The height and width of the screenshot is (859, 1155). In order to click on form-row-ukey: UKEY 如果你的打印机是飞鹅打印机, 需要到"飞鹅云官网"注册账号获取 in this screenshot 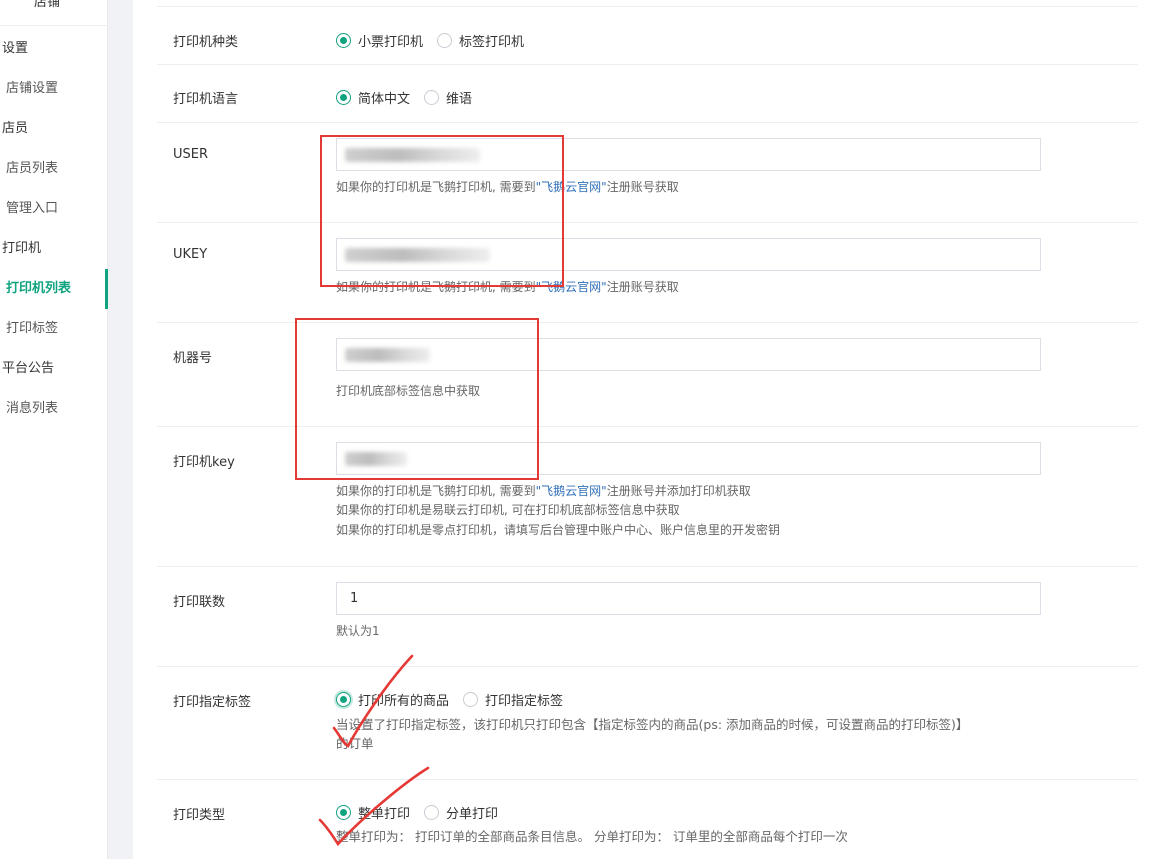, I will do `click(647, 273)`.